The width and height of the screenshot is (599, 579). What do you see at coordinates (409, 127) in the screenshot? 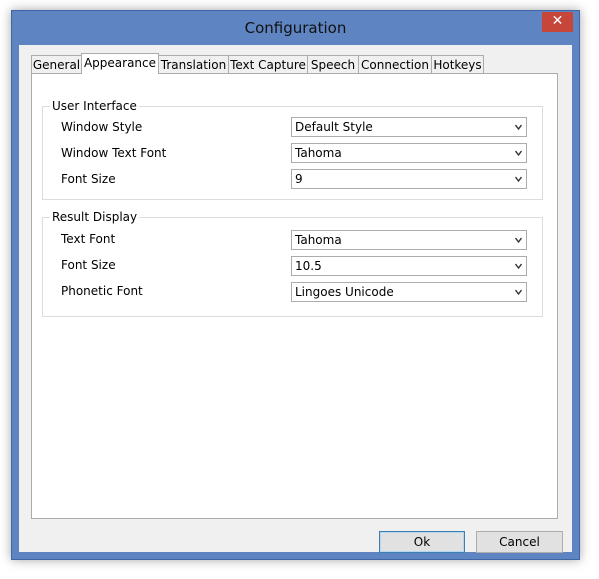
I see `window-style-select: Default Style` at bounding box center [409, 127].